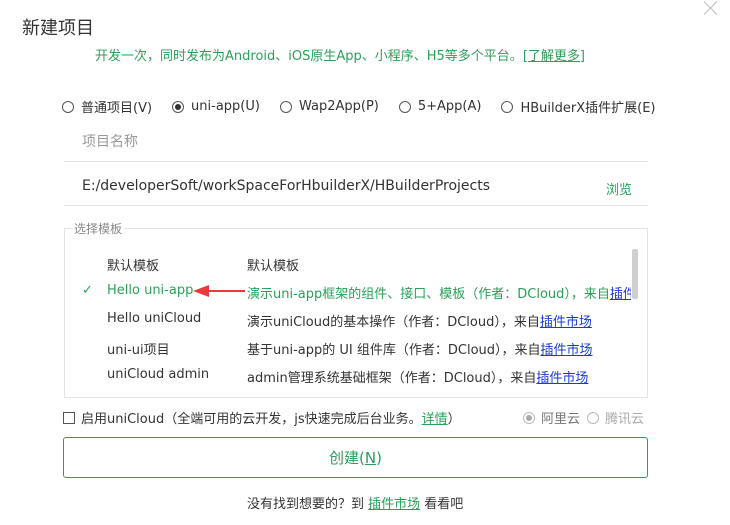  What do you see at coordinates (347, 458) in the screenshot?
I see `create-label: 创建(` at bounding box center [347, 458].